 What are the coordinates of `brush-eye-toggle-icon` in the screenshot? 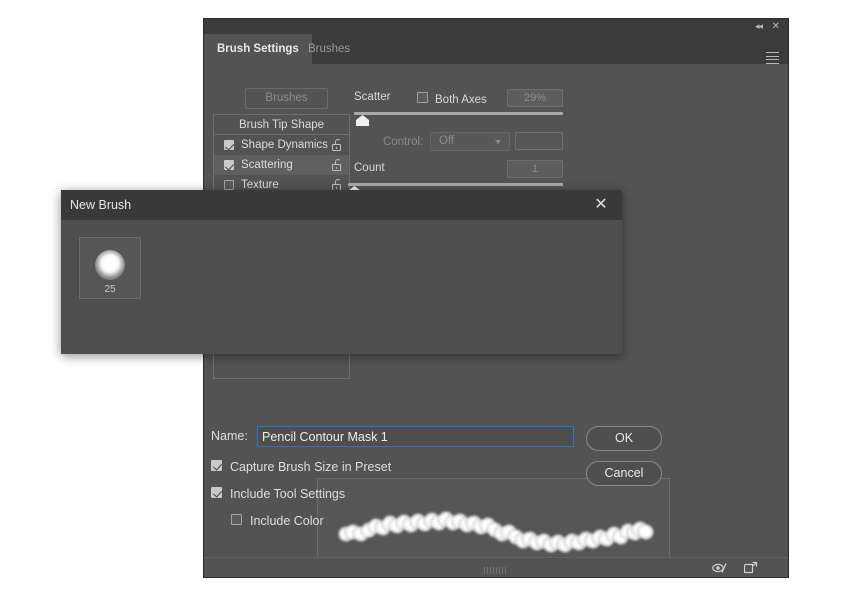 It's located at (720, 570).